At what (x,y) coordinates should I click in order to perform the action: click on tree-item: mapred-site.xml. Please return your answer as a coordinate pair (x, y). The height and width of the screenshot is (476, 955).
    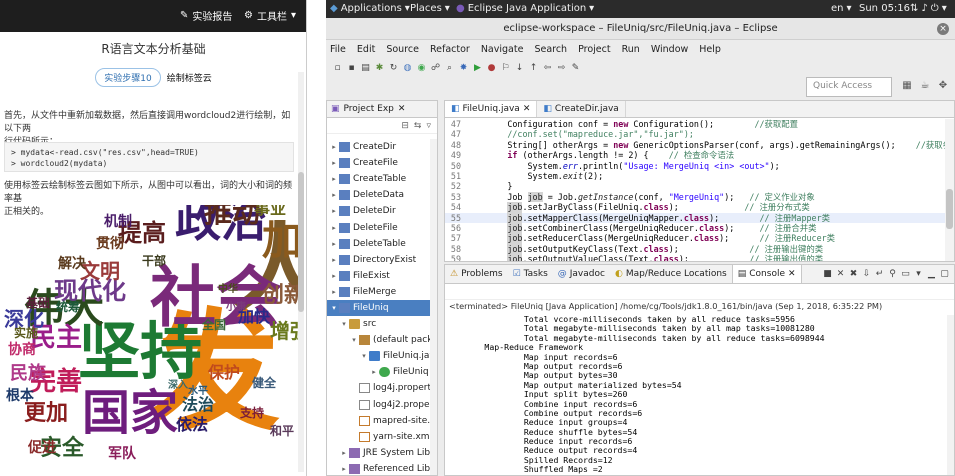
    Looking at the image, I should click on (382, 421).